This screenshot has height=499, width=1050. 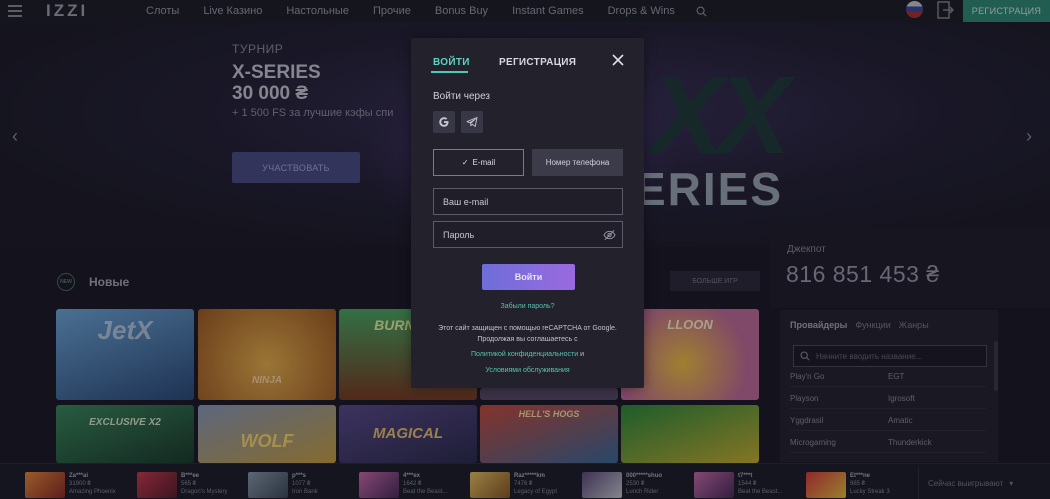 What do you see at coordinates (937, 421) in the screenshot?
I see `provider-item: Amatic` at bounding box center [937, 421].